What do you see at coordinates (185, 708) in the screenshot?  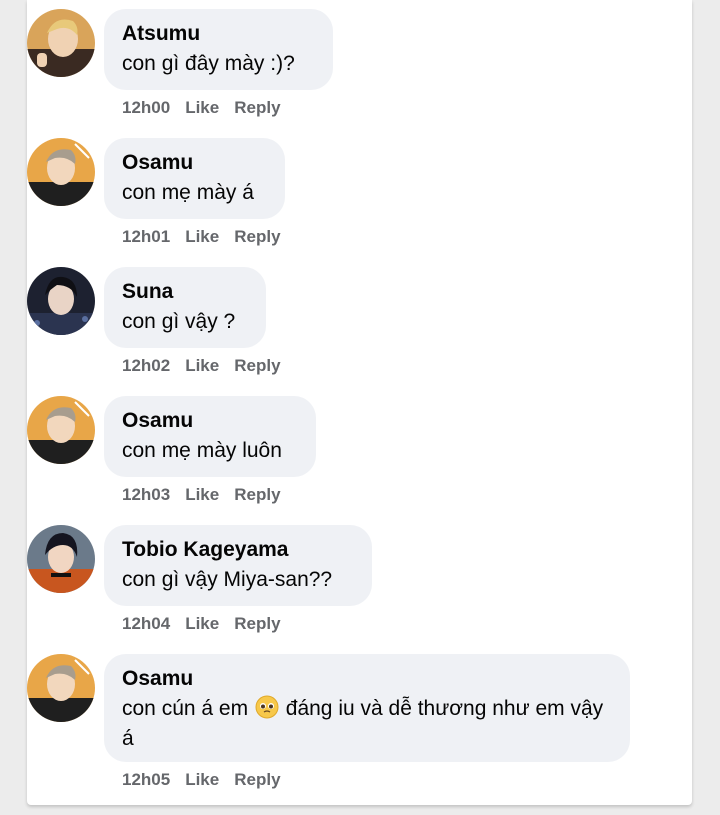 I see `comment-text-part: con cún á em` at bounding box center [185, 708].